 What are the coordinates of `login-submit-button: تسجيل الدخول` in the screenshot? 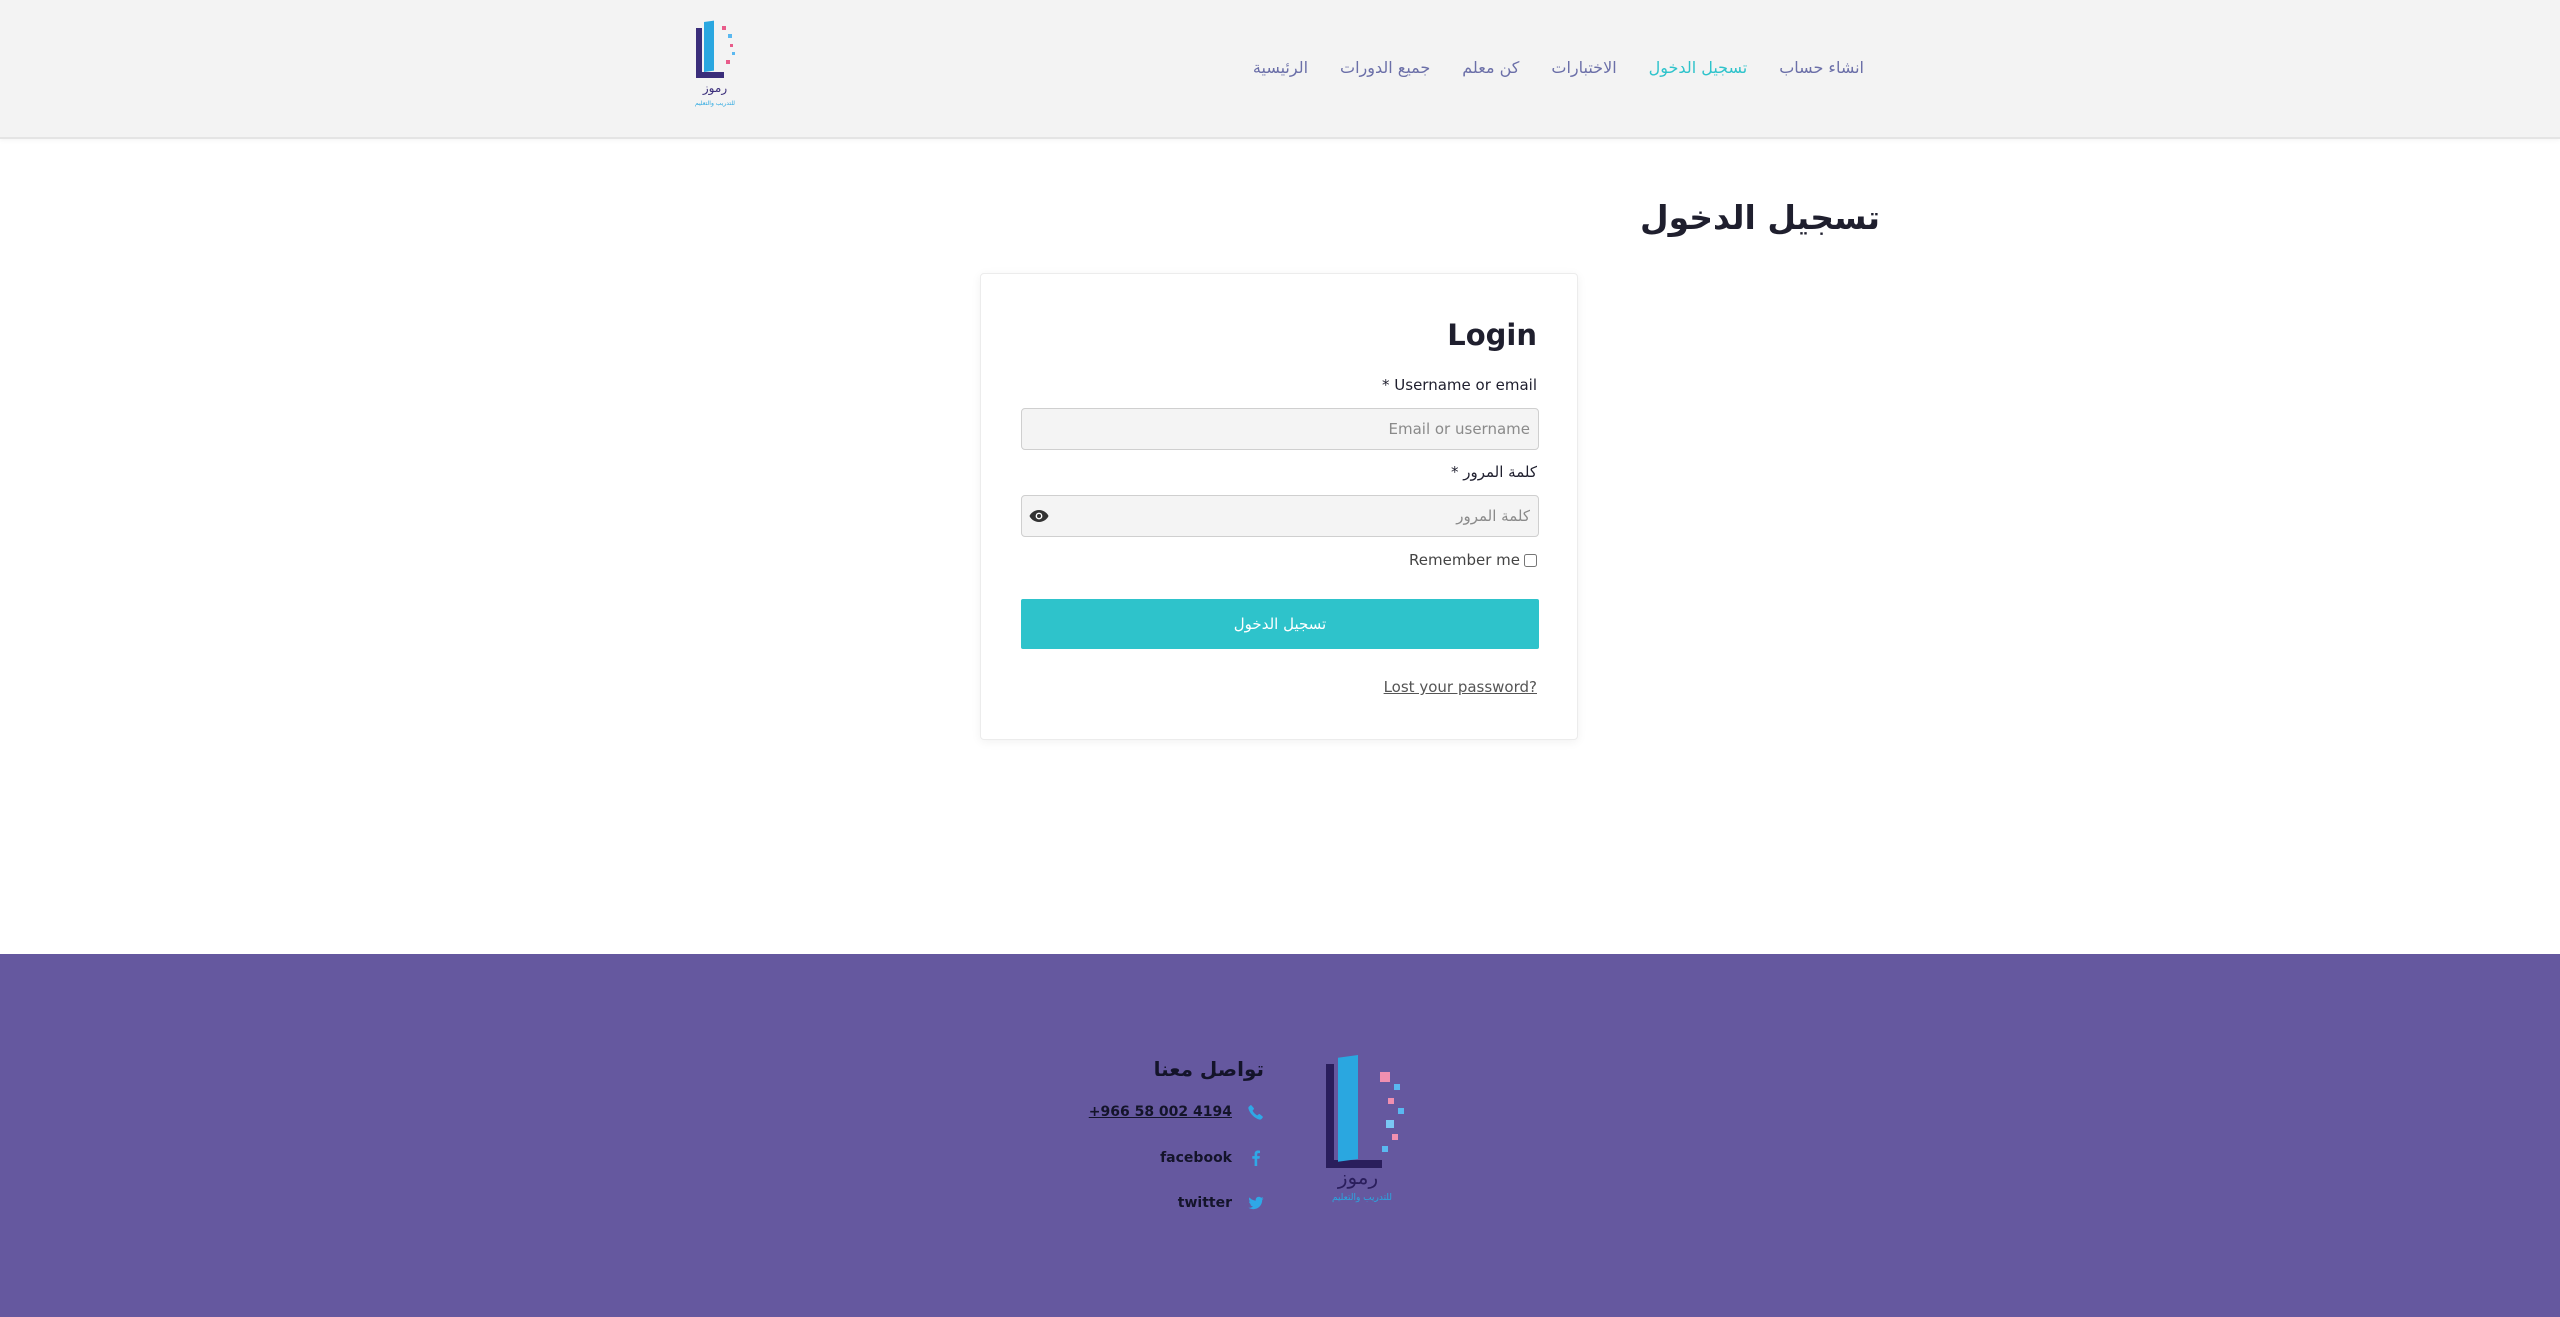 It's located at (1280, 624).